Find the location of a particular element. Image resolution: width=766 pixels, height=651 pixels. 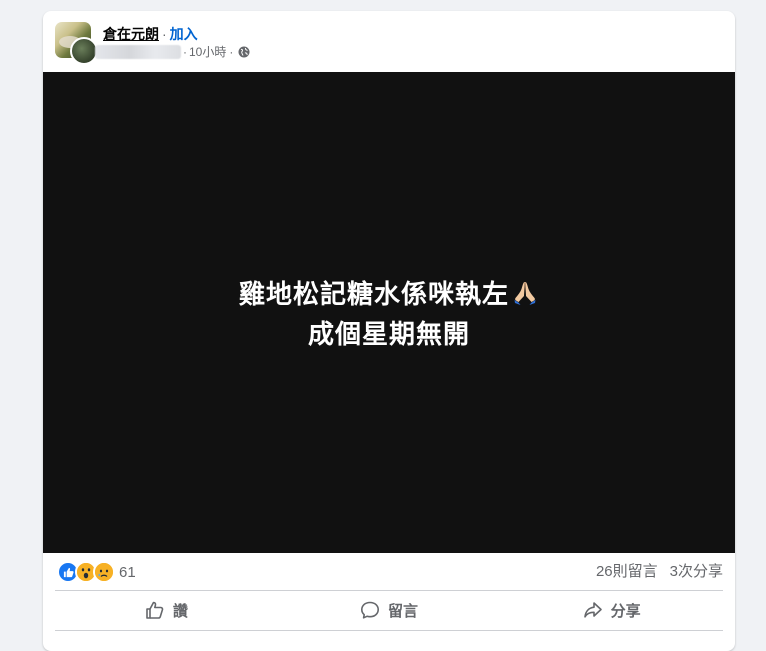

post-meta: · 10小時 · is located at coordinates (172, 52).